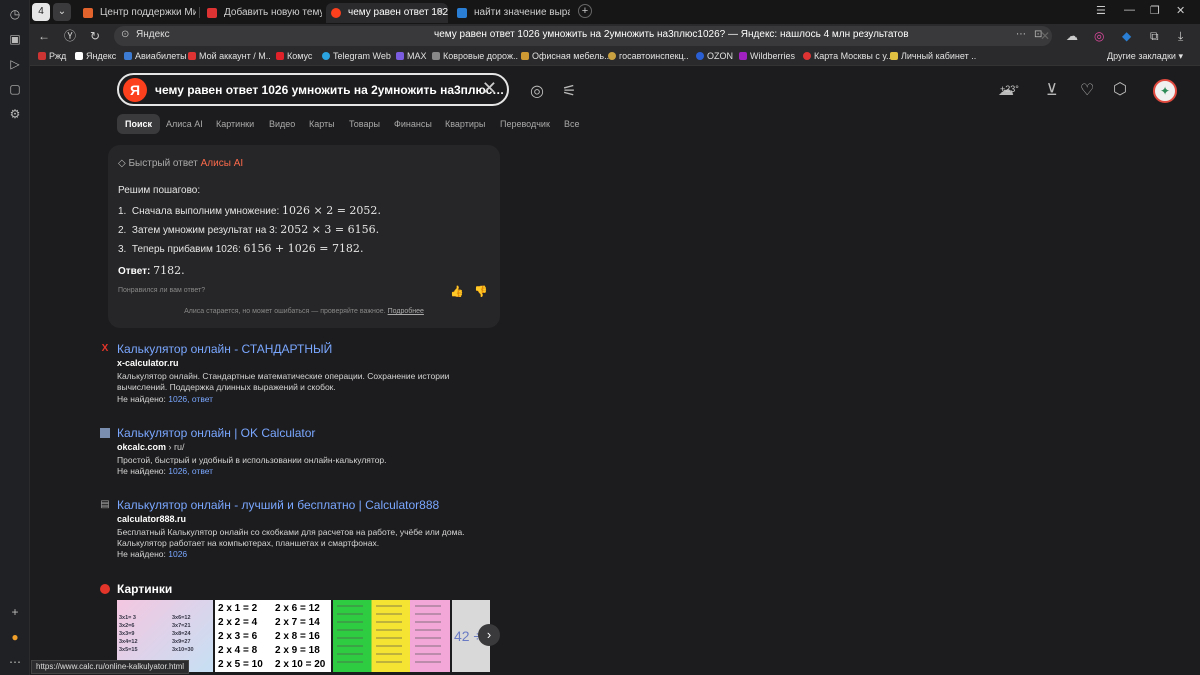  I want to click on download-icon: ⤓, so click(1180, 36).